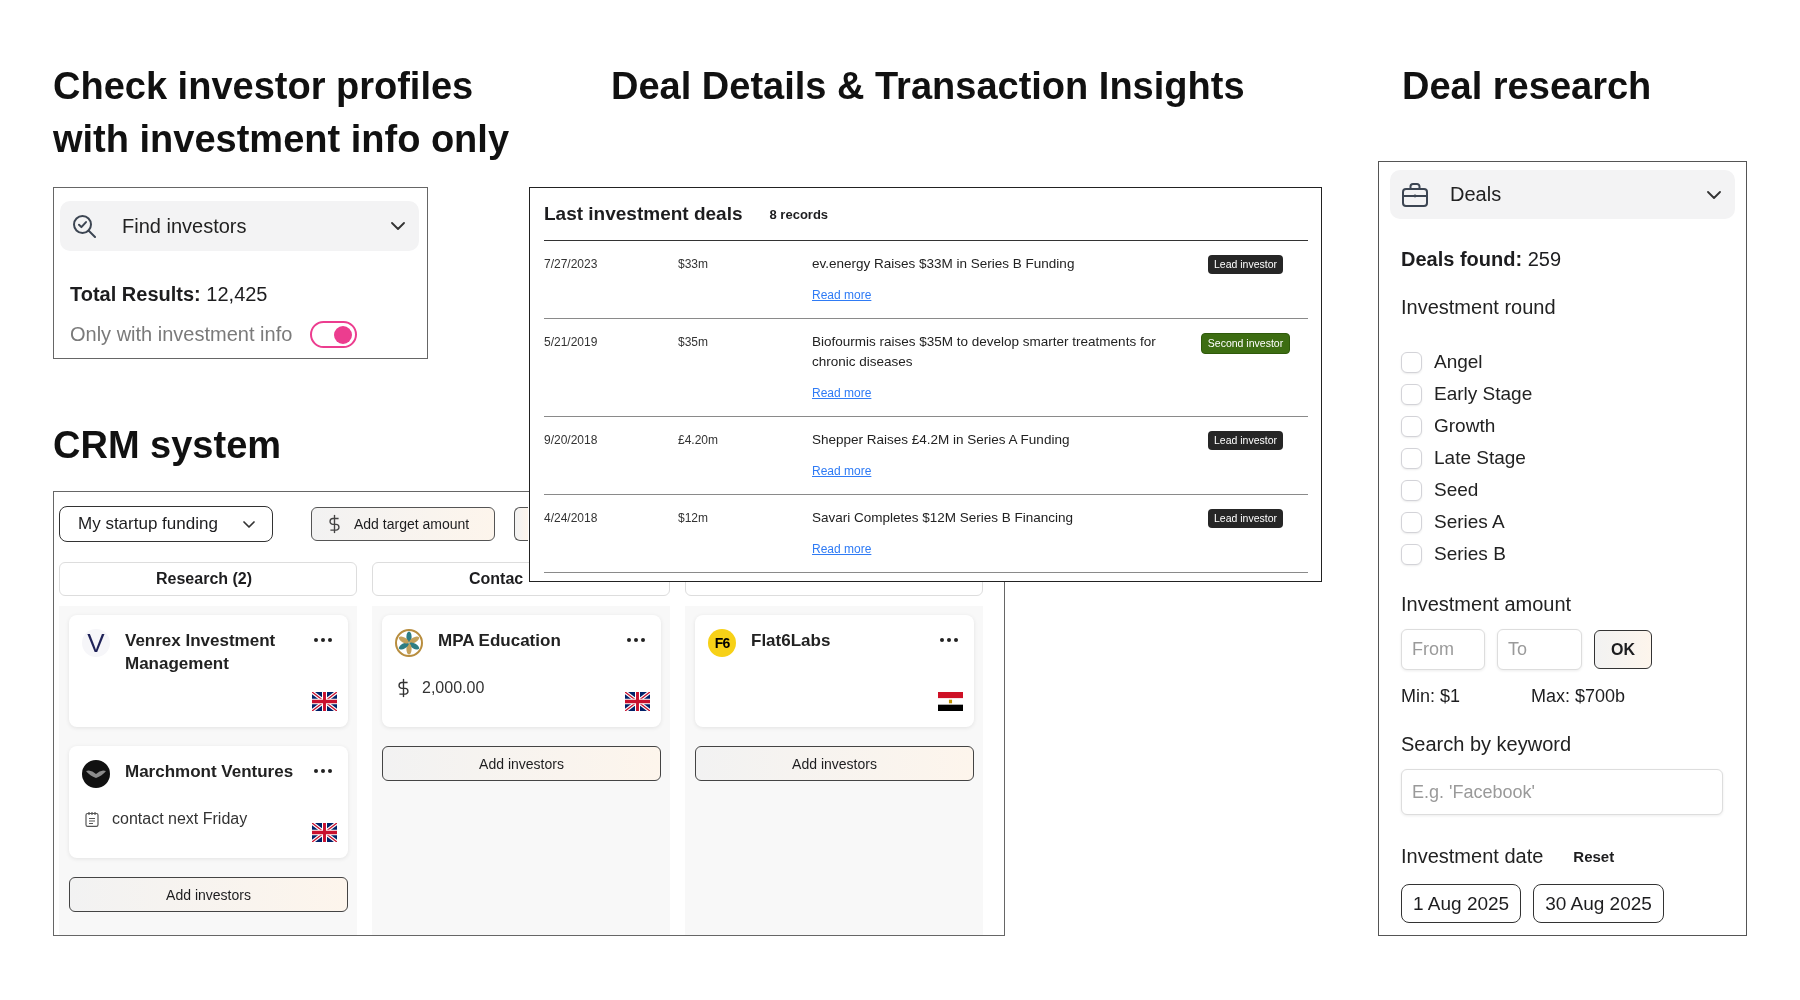 This screenshot has height=1000, width=1800. I want to click on deal-amount: $33m, so click(693, 264).